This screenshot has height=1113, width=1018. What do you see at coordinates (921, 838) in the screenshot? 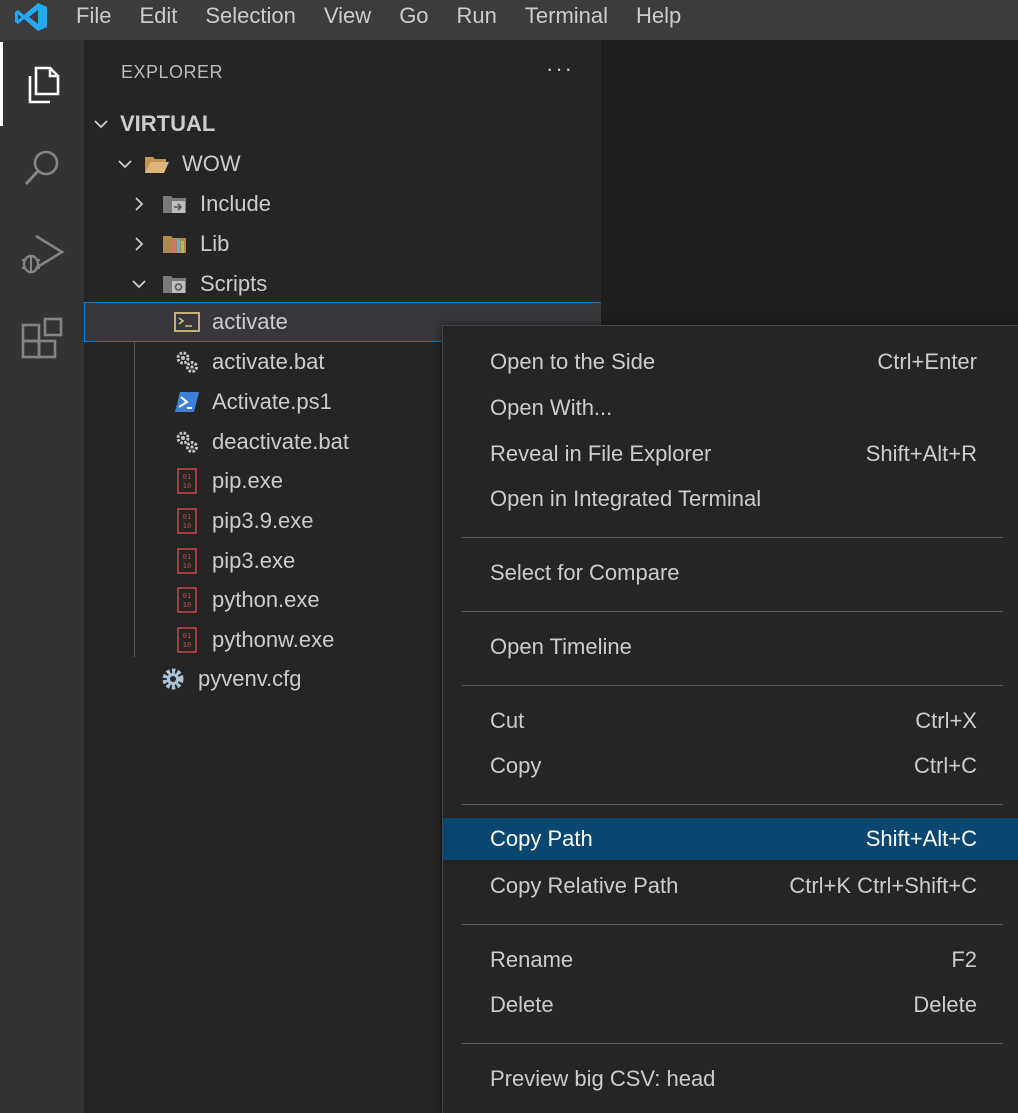
I see `menu-item-shortcut: Shift+Alt+C` at bounding box center [921, 838].